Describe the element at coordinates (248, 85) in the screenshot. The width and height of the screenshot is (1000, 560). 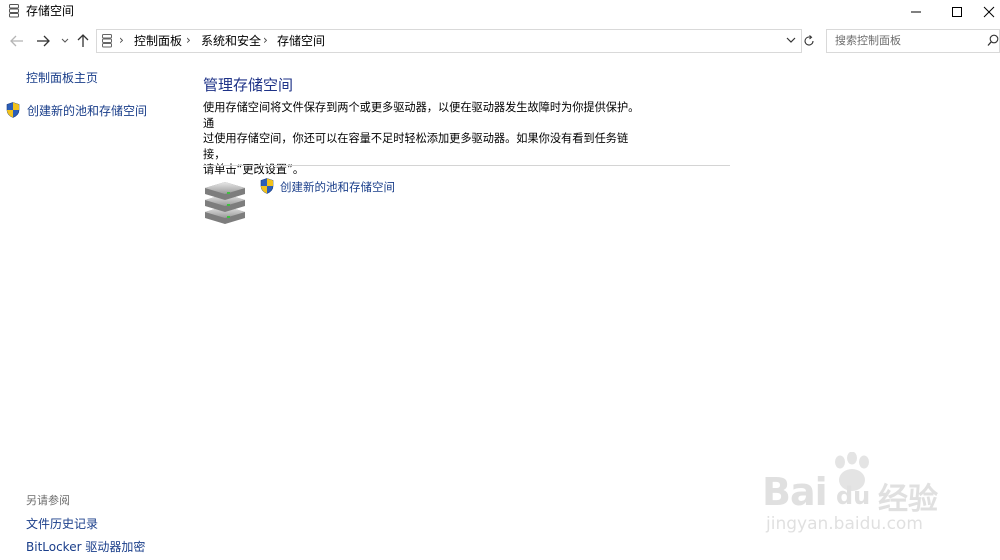
I see `page-title: 管理存储空间` at that location.